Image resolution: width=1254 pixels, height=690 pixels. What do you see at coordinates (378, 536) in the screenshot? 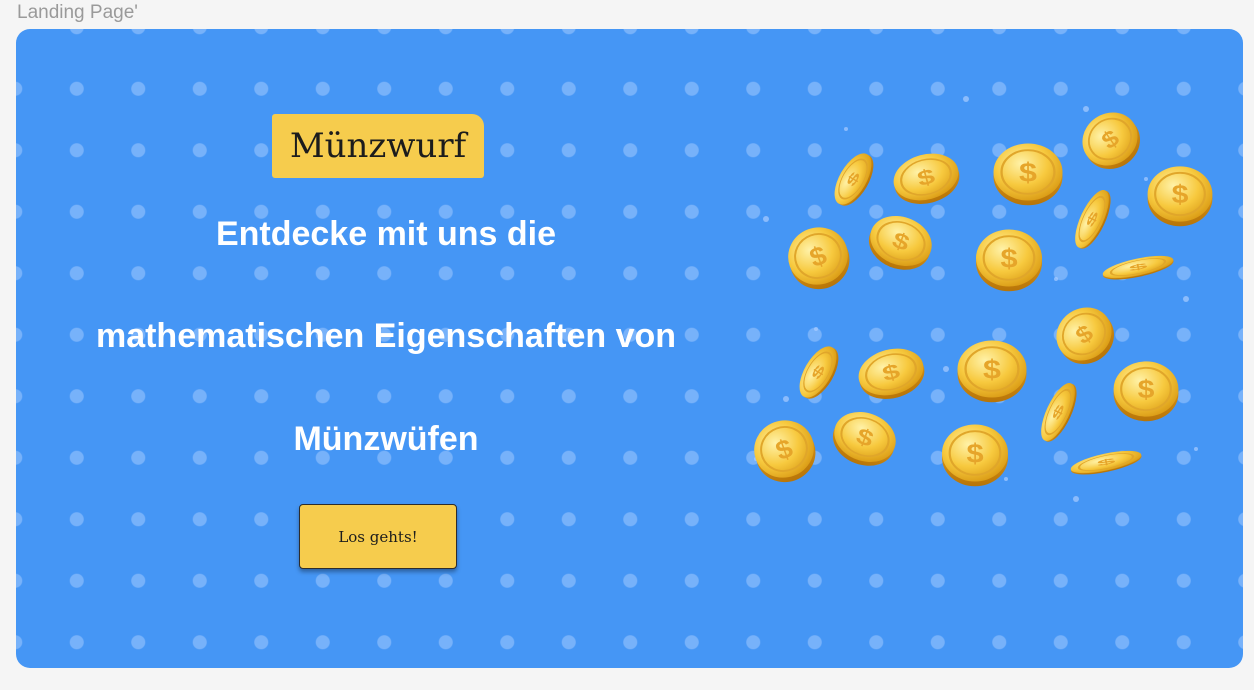
I see `cta-button: Los gehts!` at bounding box center [378, 536].